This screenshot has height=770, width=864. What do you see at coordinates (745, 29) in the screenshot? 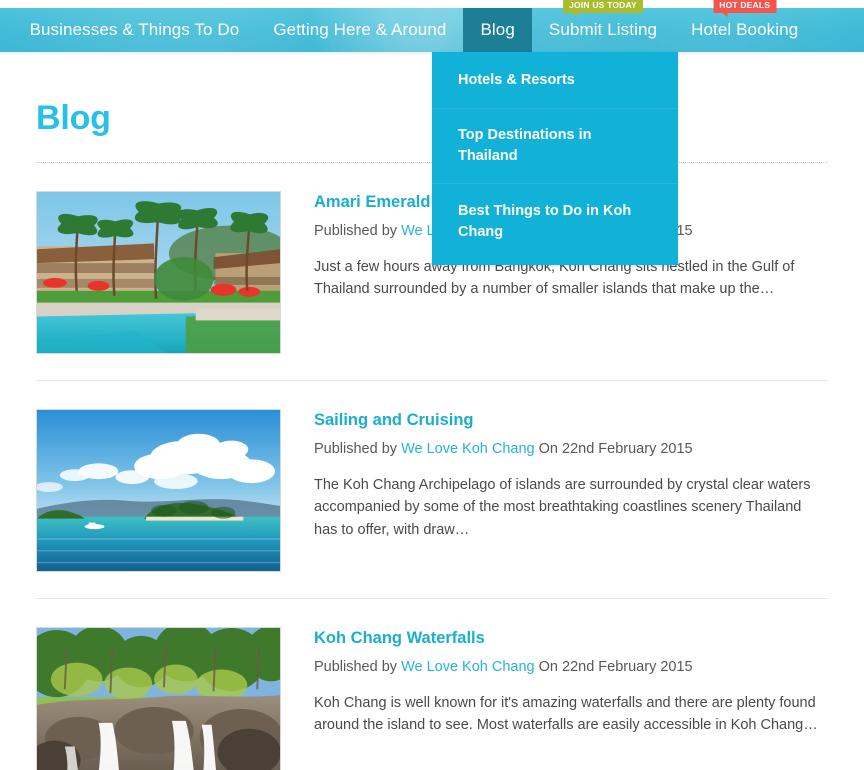
I see `nav-item-label: Hotel Booking` at bounding box center [745, 29].